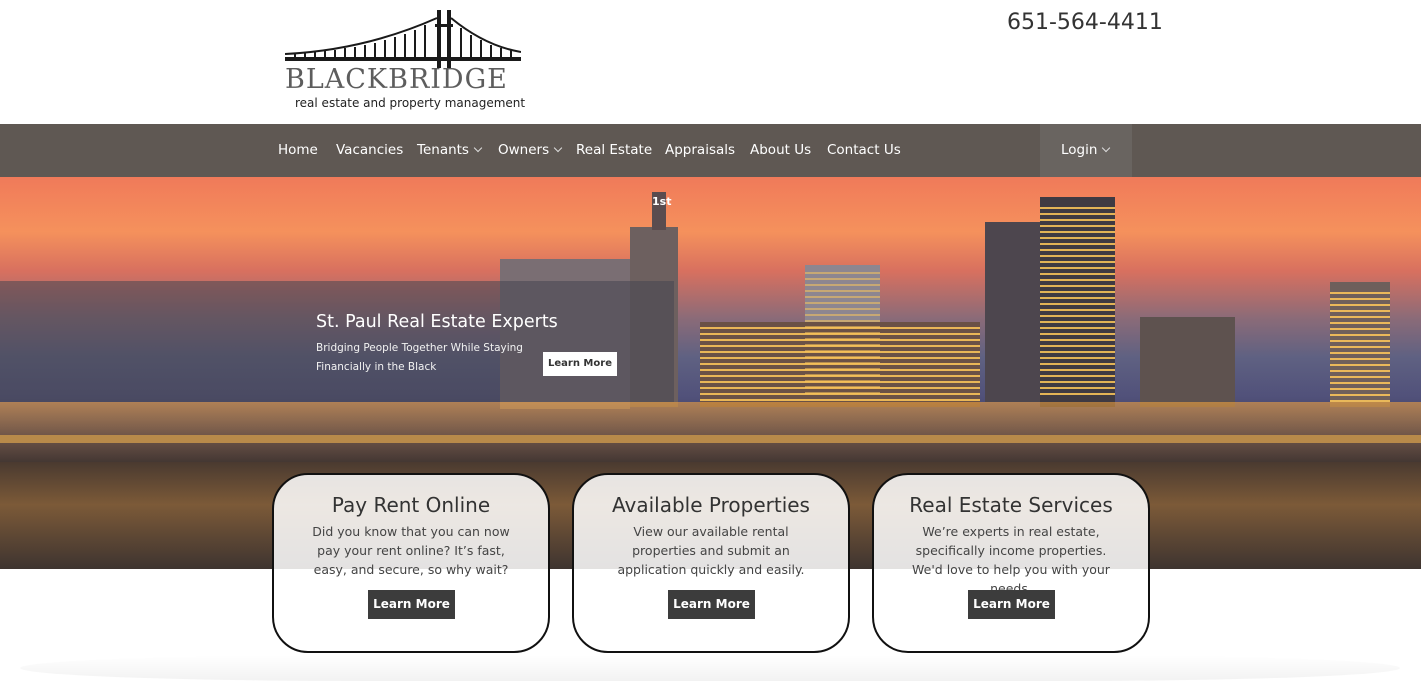 Image resolution: width=1421 pixels, height=681 pixels. I want to click on hero-title: St. Paul Real Estate Experts, so click(437, 322).